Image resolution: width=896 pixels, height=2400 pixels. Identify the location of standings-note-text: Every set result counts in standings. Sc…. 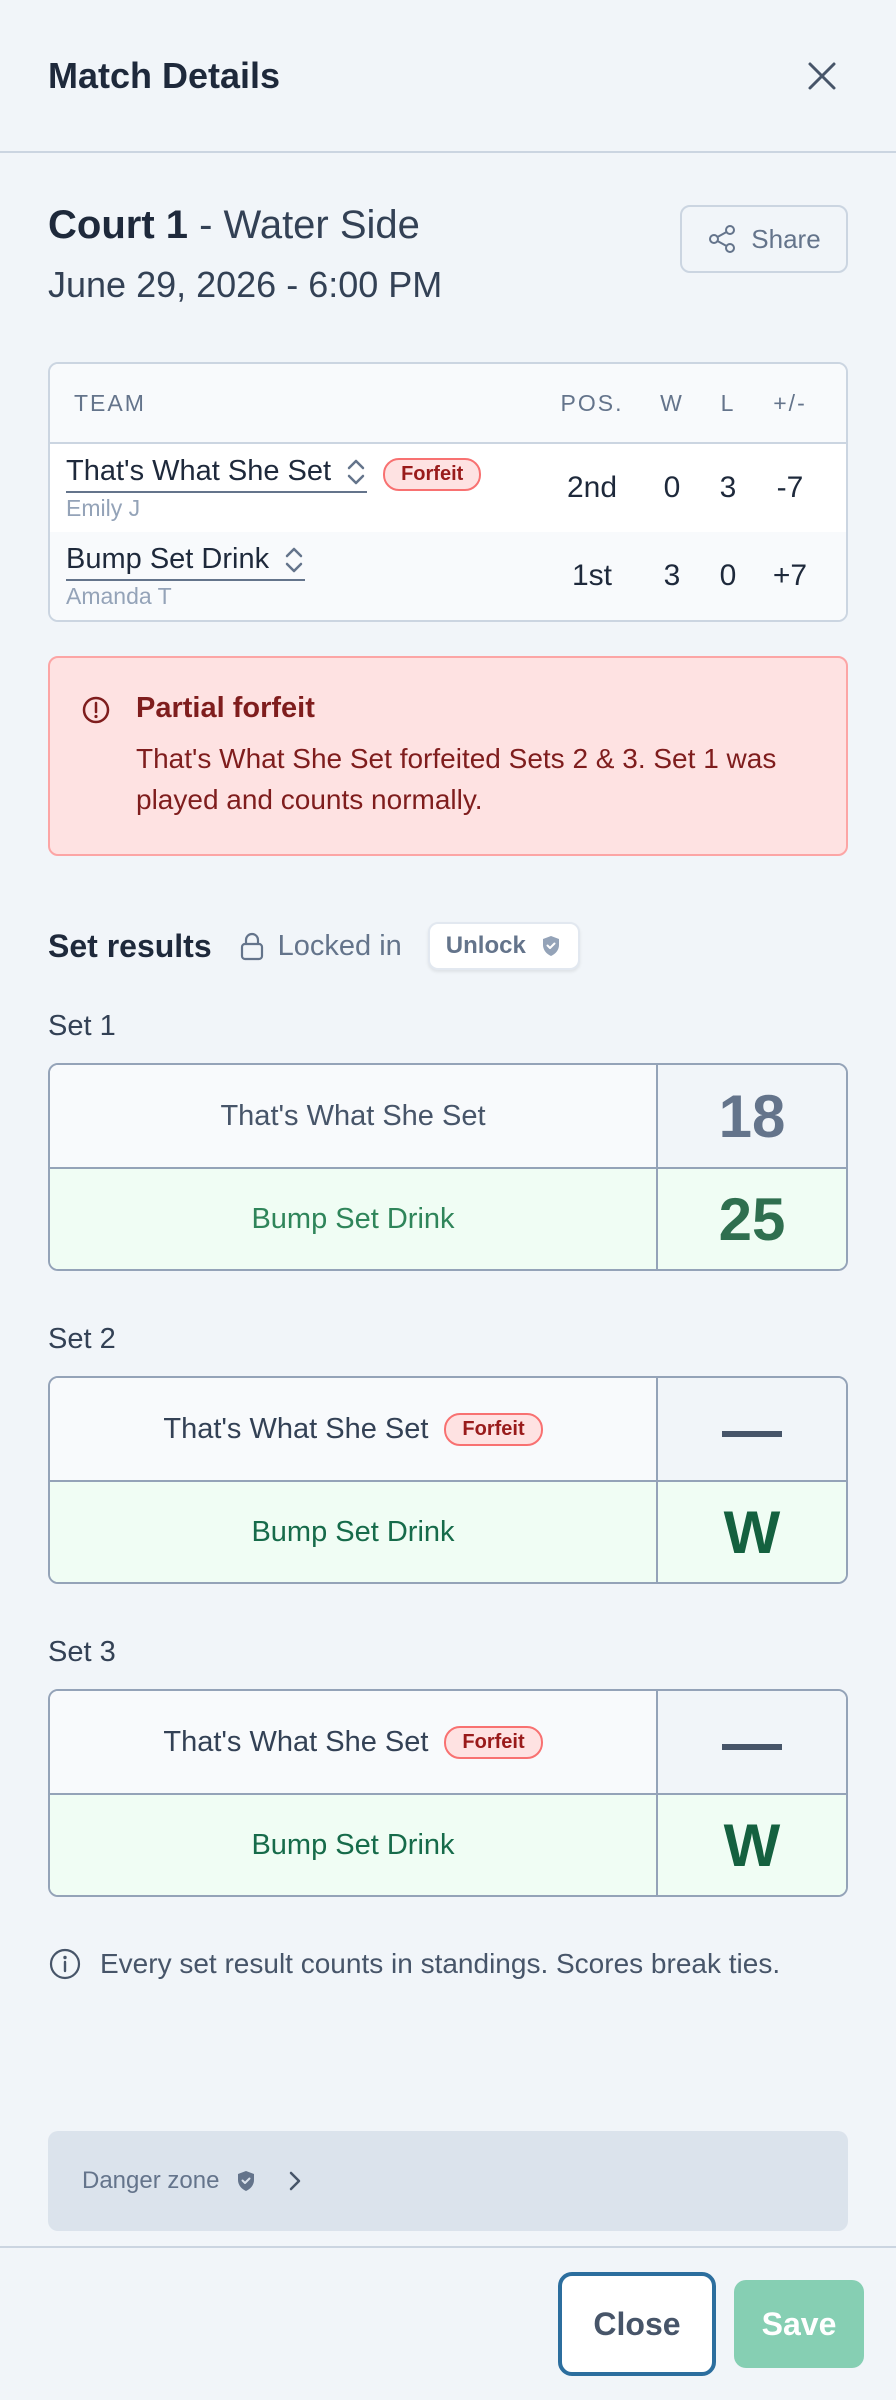
(440, 1964).